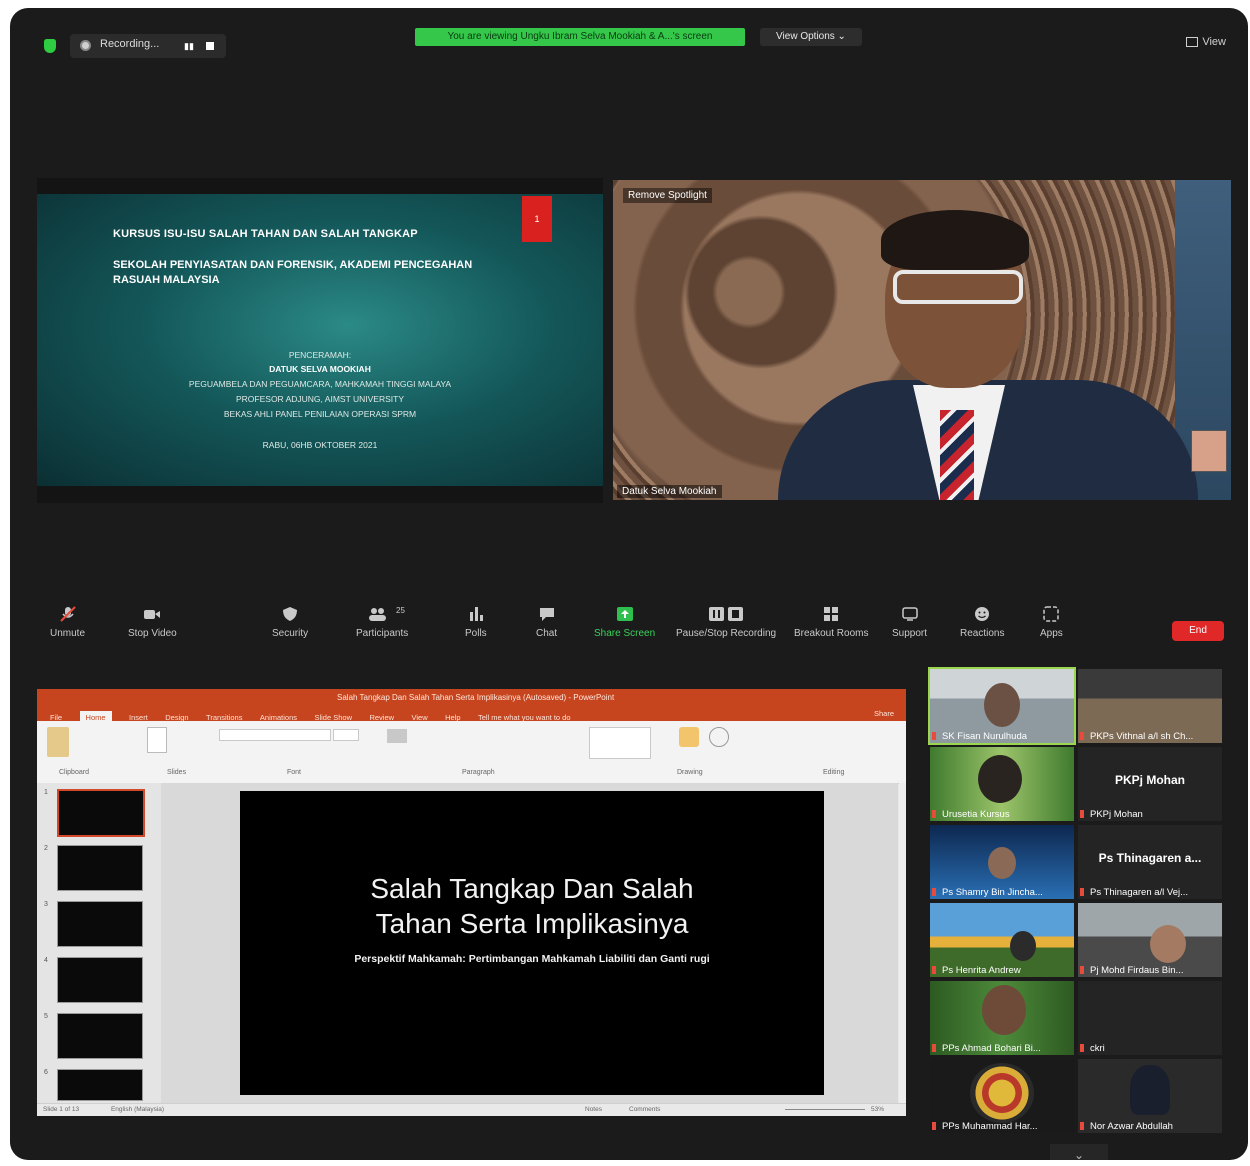 Image resolution: width=1250 pixels, height=1166 pixels. I want to click on font-size-input, so click(346, 735).